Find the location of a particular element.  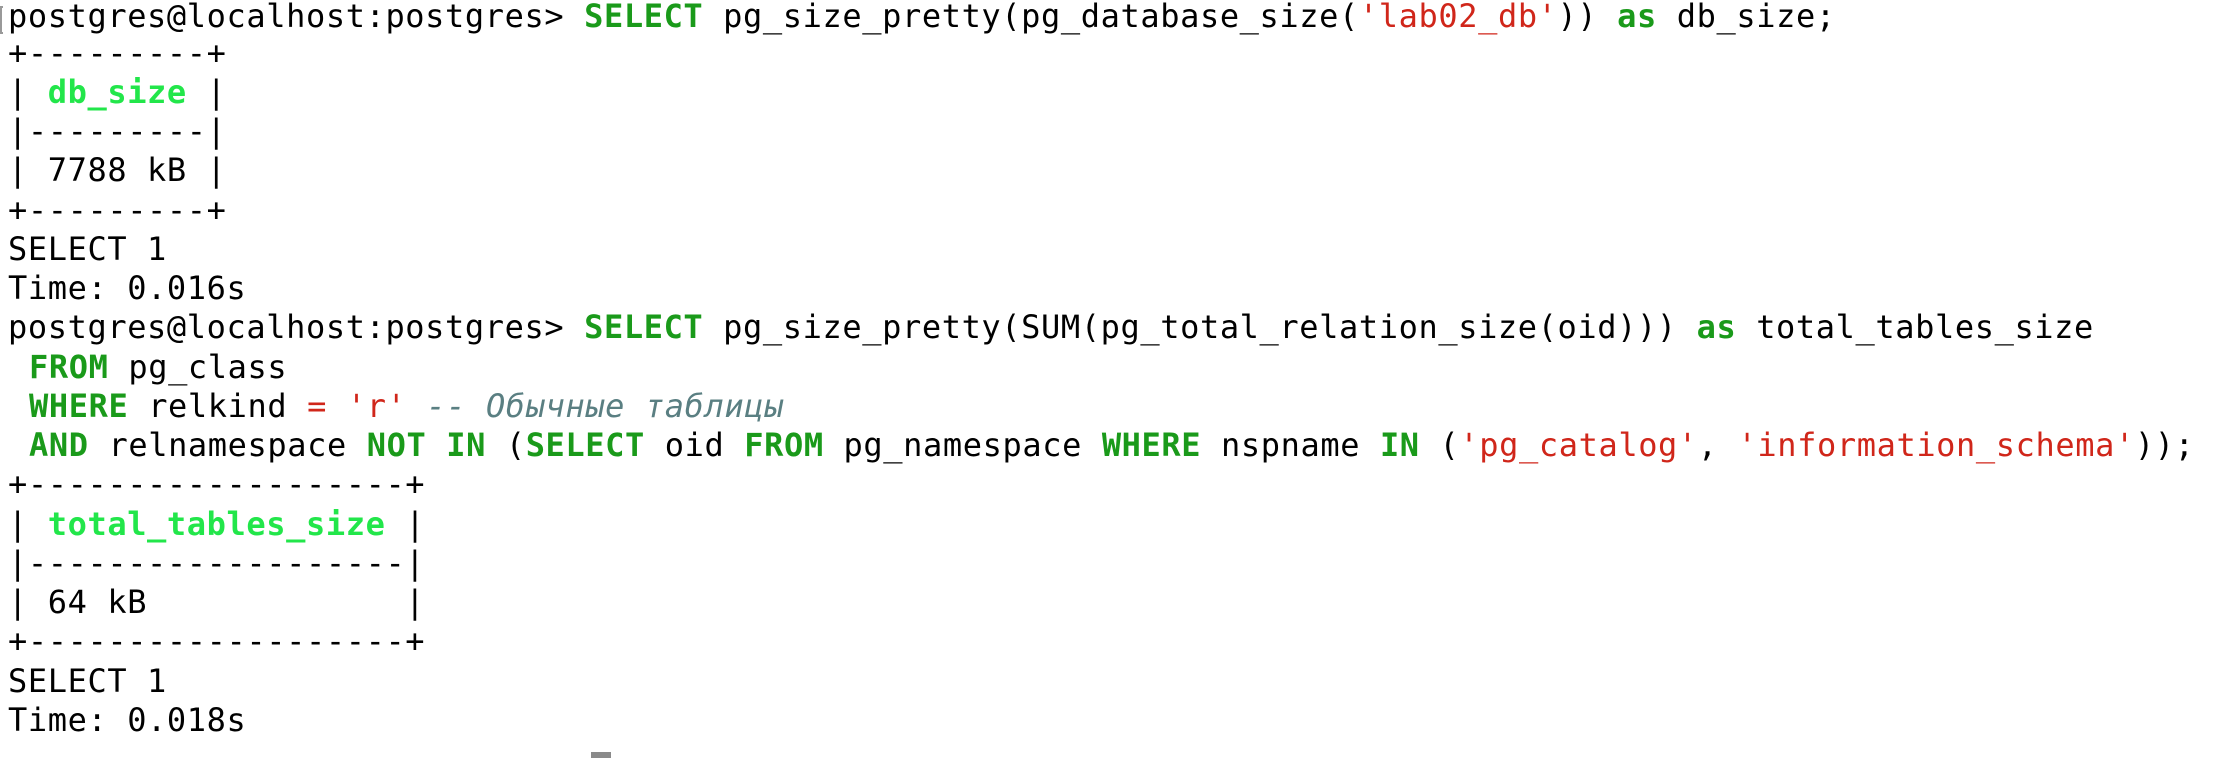

sql-comment: -- Обычные таблицы is located at coordinates (595, 406).